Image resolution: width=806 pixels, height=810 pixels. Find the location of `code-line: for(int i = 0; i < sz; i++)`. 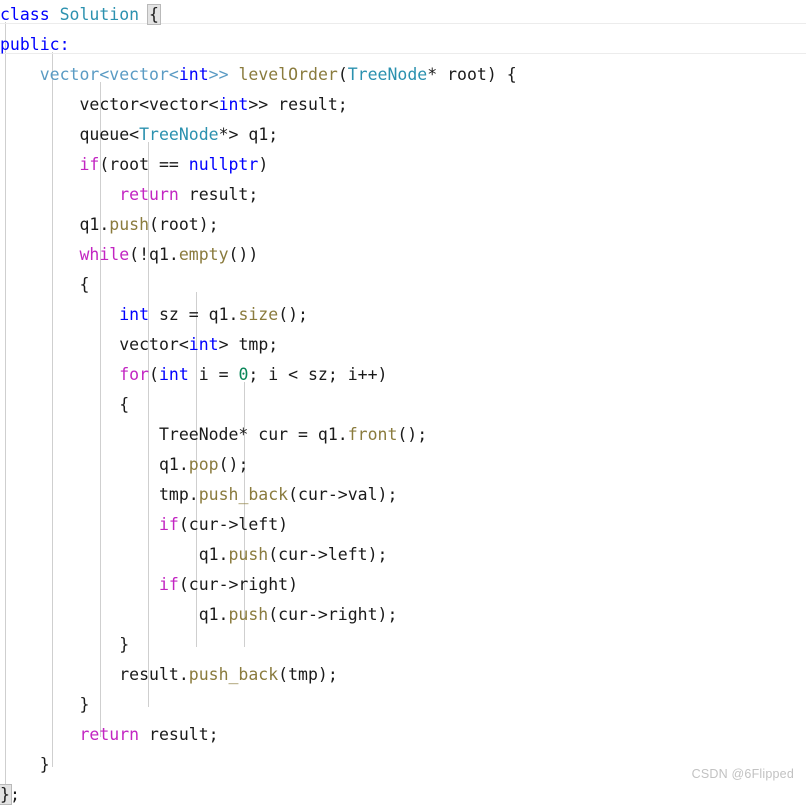

code-line: for(int i = 0; i < sz; i++) is located at coordinates (403, 375).